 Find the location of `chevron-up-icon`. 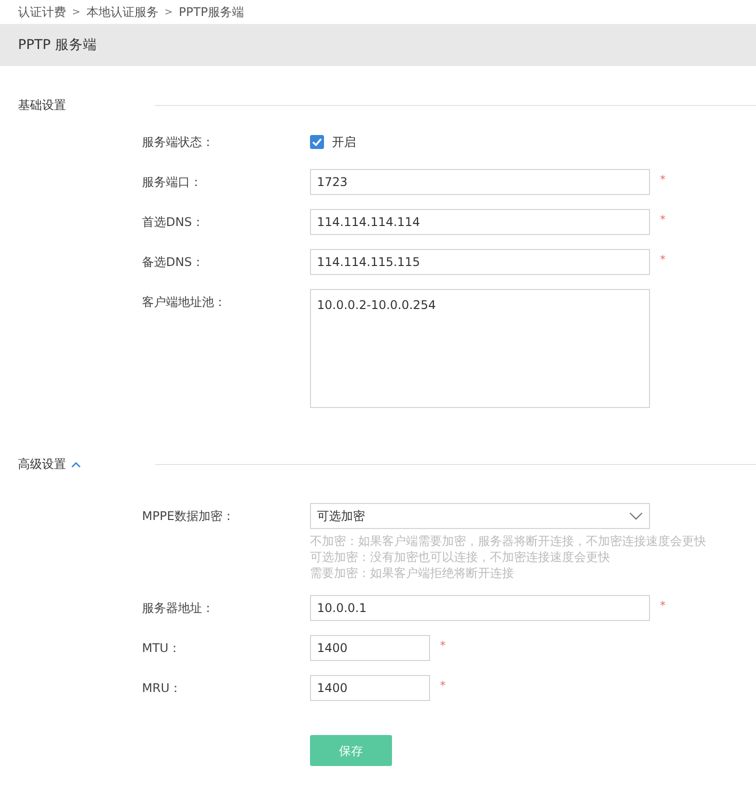

chevron-up-icon is located at coordinates (76, 464).